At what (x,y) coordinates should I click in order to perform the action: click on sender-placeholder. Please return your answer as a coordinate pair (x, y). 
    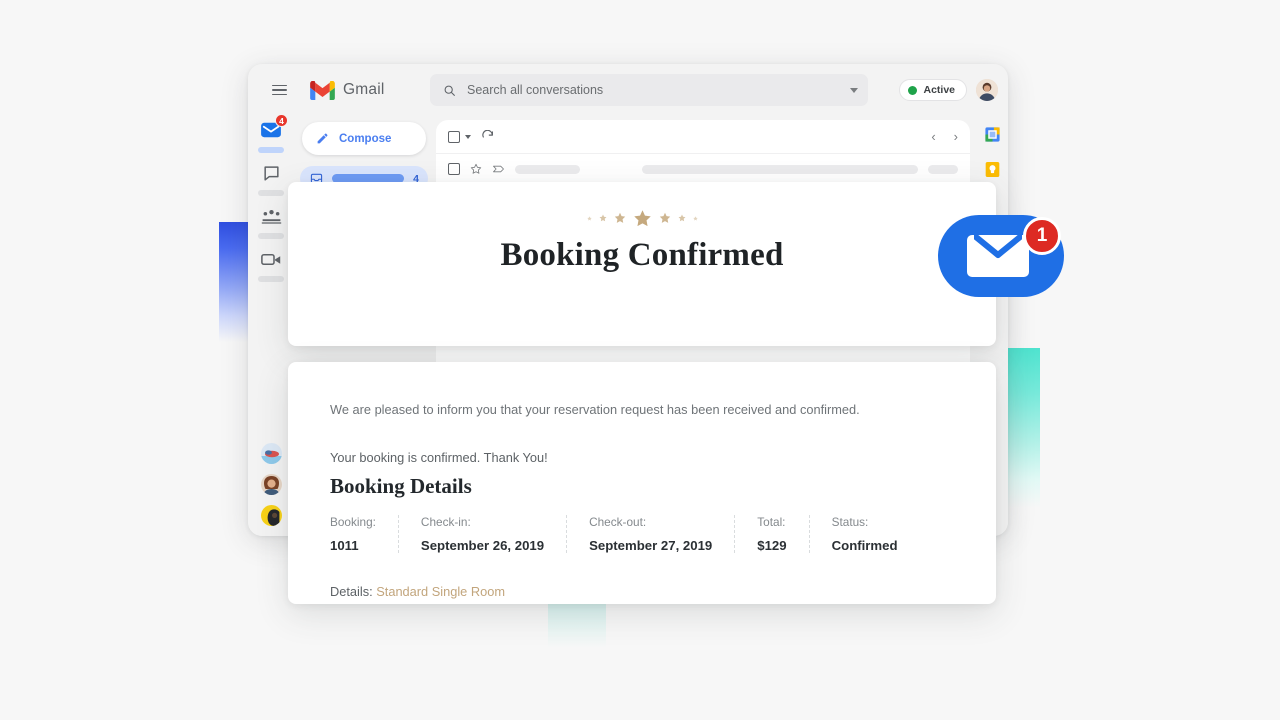
    Looking at the image, I should click on (547, 169).